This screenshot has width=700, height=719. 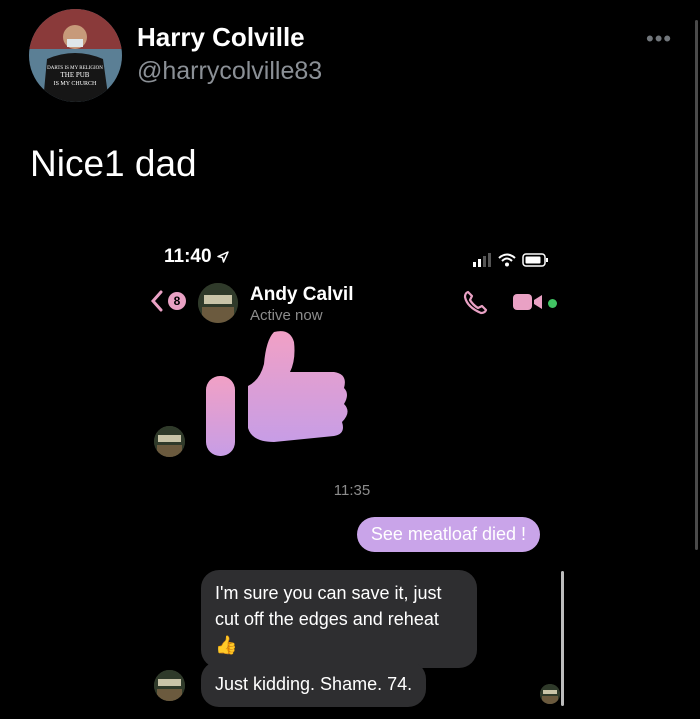 I want to click on cellular-signal-icon, so click(x=482, y=260).